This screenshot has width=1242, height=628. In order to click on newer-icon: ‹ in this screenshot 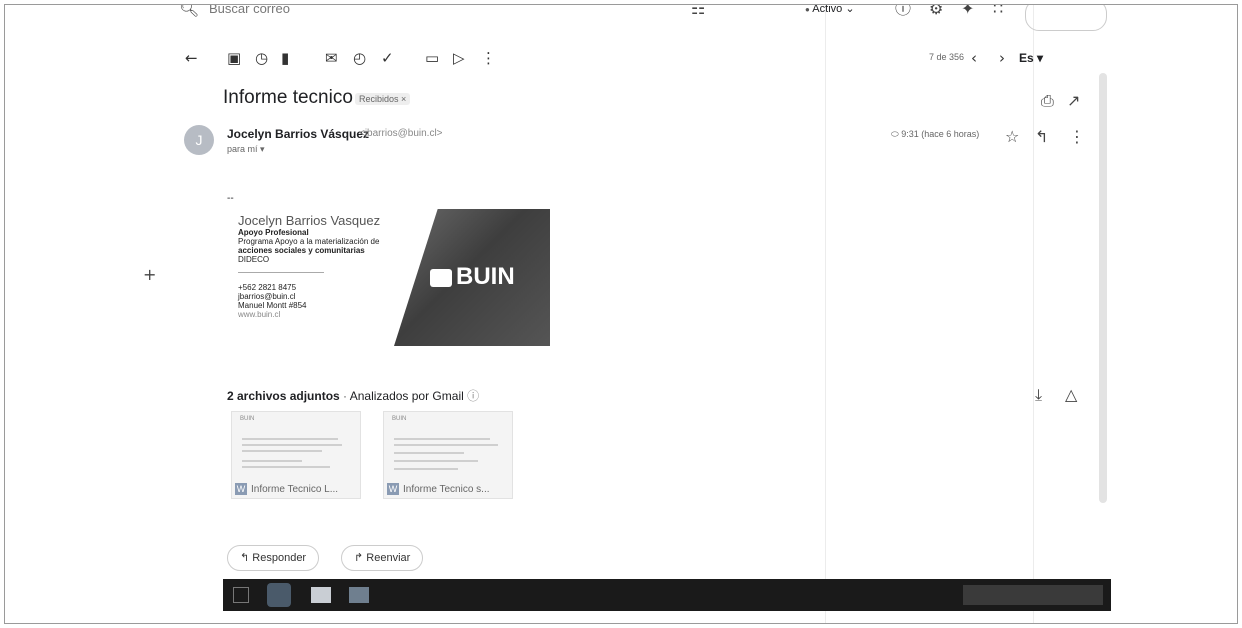, I will do `click(974, 58)`.